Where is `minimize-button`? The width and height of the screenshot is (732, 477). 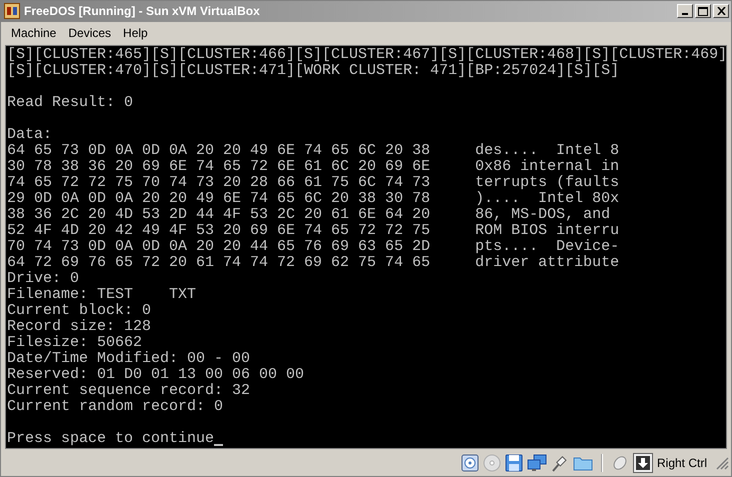
minimize-button is located at coordinates (685, 11).